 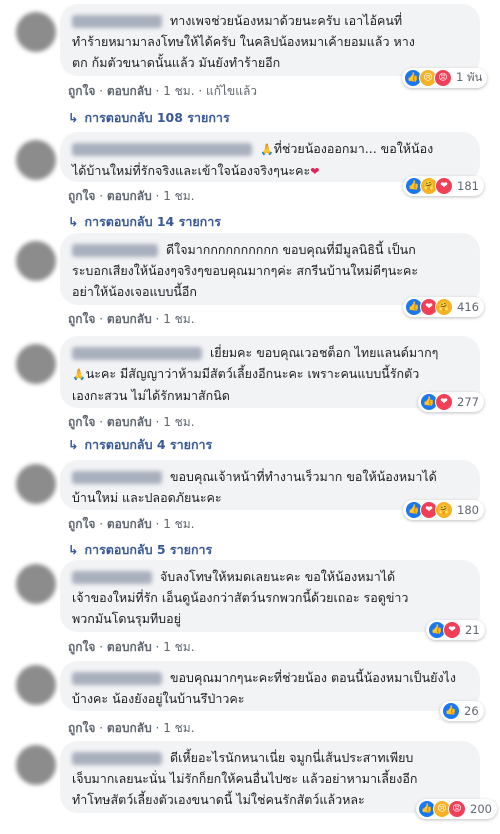 I want to click on reaction-summary: 👍 😢 😡 1 พัน, so click(x=445, y=78).